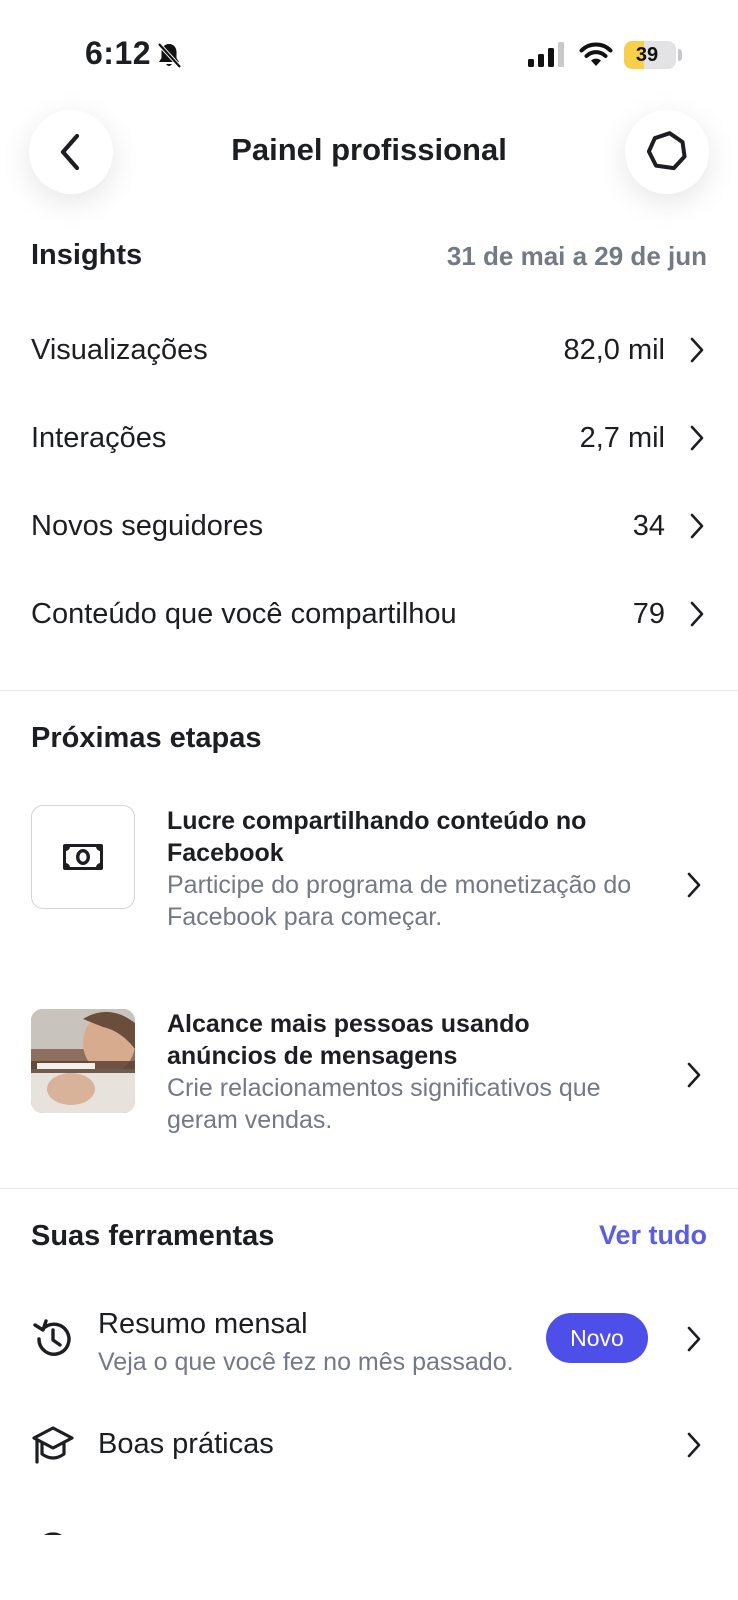 Image resolution: width=738 pixels, height=1600 pixels. What do you see at coordinates (680, 55) in the screenshot?
I see `battery-tip` at bounding box center [680, 55].